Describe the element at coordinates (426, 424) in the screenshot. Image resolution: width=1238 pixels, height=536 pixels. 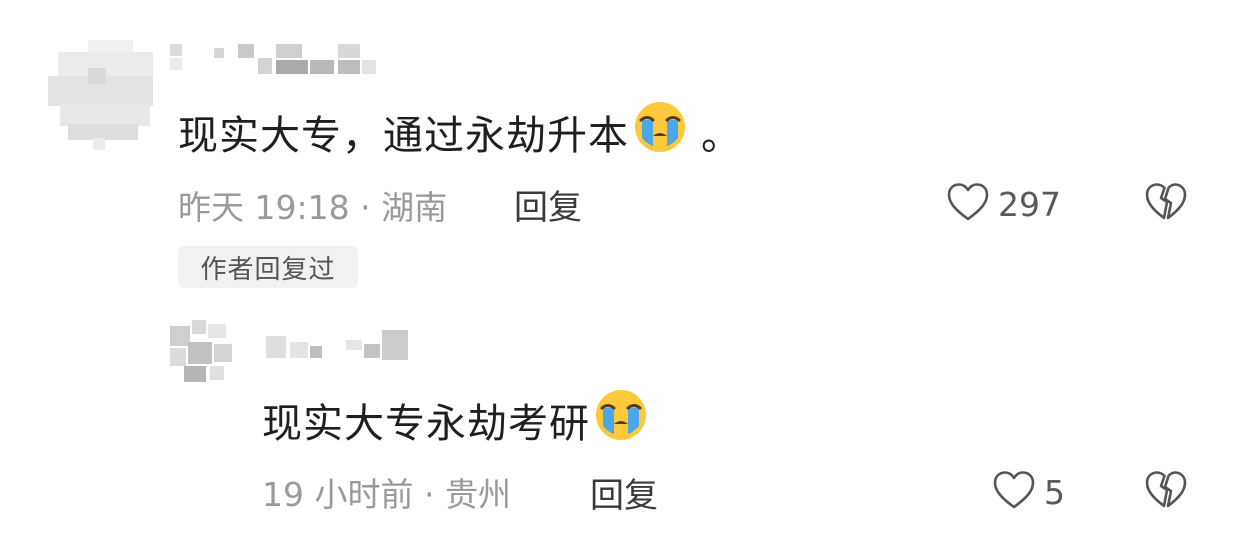
I see `reply-comment-body: 现实大专永劫考研` at that location.